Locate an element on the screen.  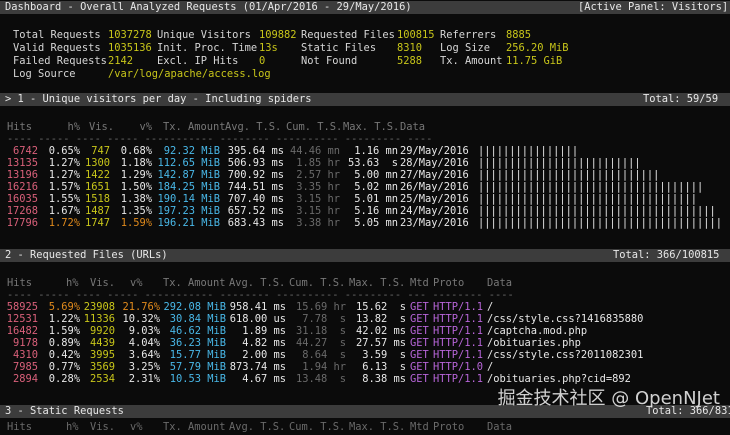
cum-ts-cell: 2.57 hr is located at coordinates (318, 175).